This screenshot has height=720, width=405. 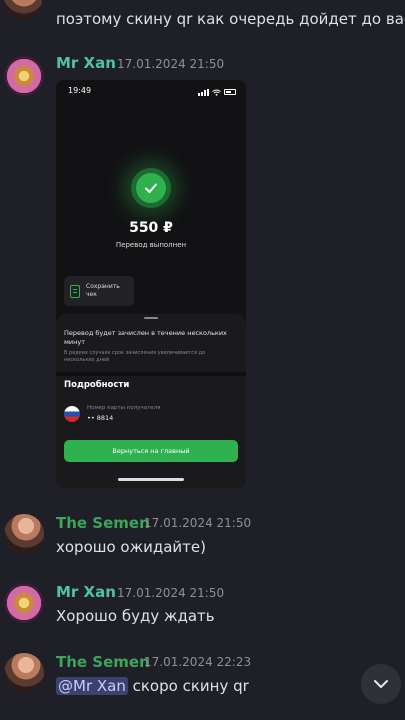 I want to click on status-time: 19:49, so click(x=80, y=90).